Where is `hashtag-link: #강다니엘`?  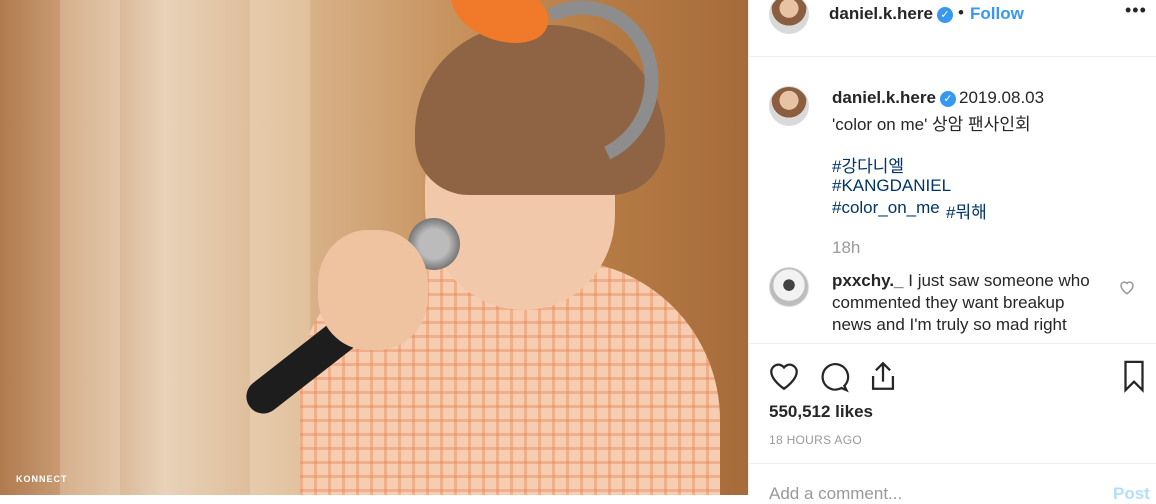 hashtag-link: #강다니엘 is located at coordinates (868, 164).